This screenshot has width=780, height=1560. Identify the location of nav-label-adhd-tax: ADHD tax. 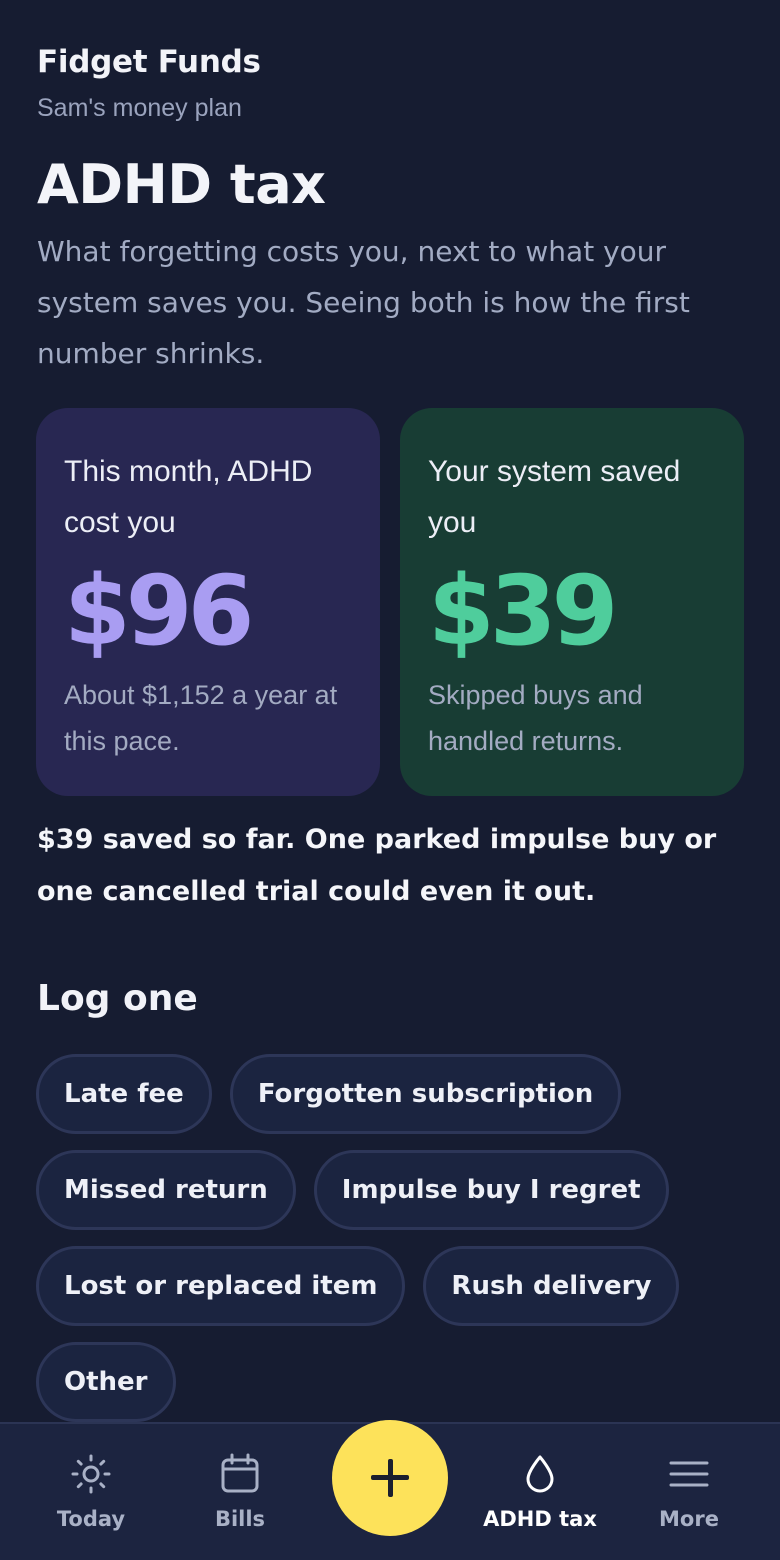
(540, 1519).